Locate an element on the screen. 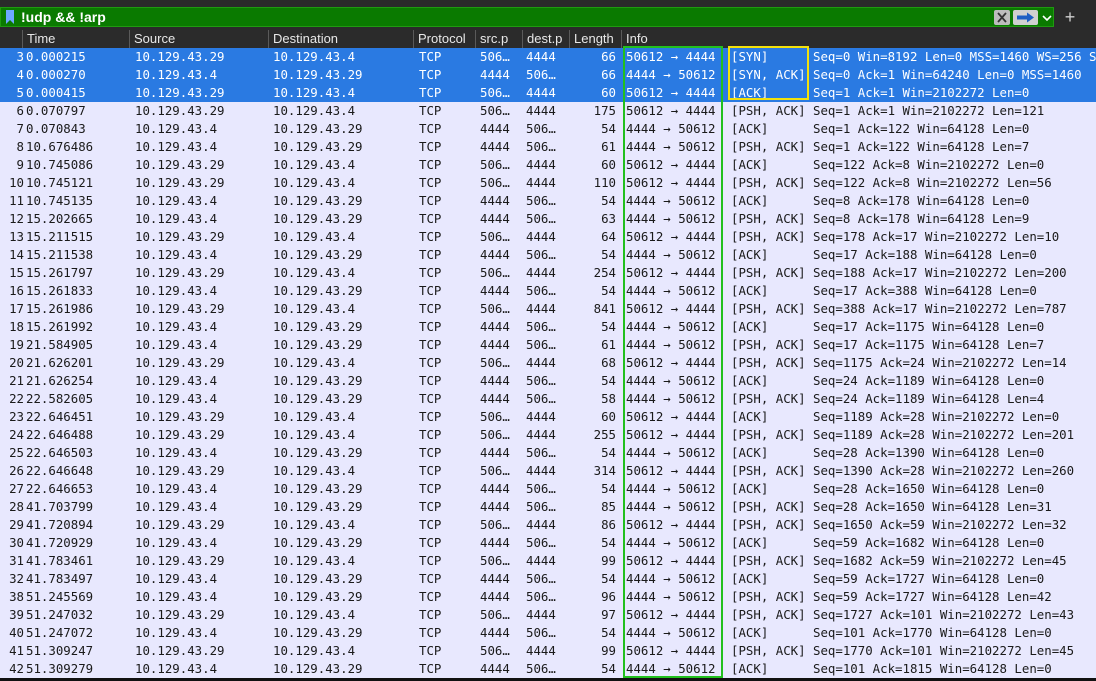  packet-time: 10.745121 is located at coordinates (60, 182).